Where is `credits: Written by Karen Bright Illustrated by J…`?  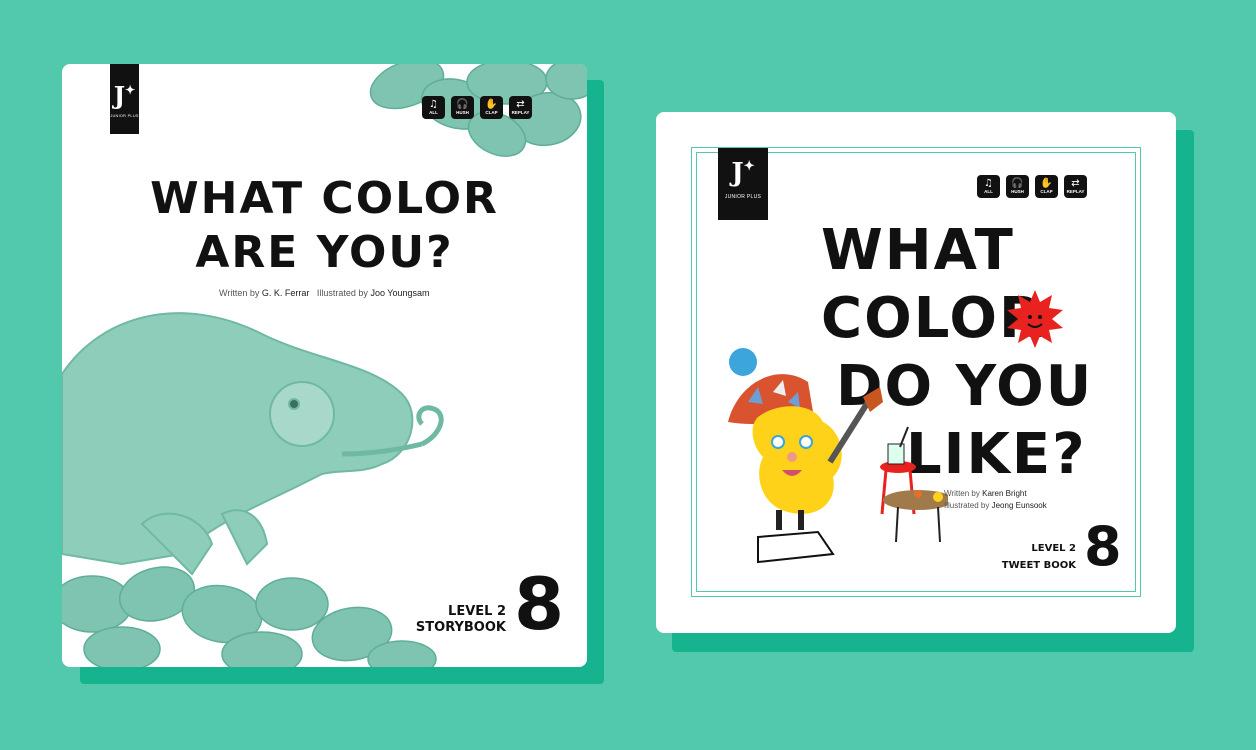 credits: Written by Karen Bright Illustrated by J… is located at coordinates (995, 499).